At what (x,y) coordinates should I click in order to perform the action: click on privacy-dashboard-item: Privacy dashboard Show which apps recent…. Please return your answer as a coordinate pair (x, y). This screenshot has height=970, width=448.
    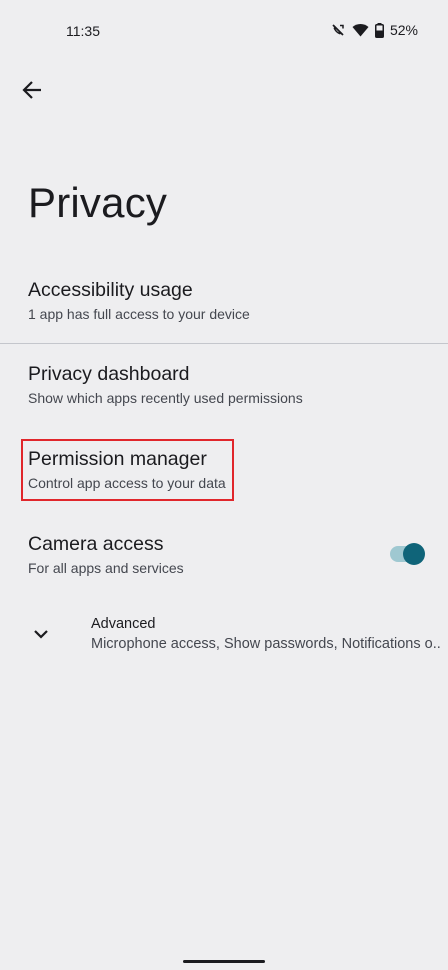
    Looking at the image, I should click on (224, 390).